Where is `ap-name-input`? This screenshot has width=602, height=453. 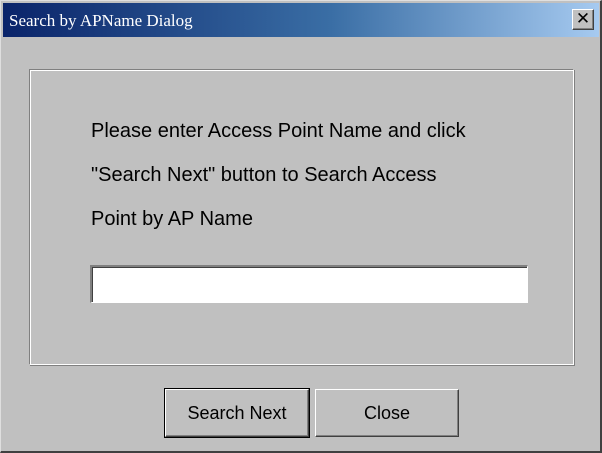 ap-name-input is located at coordinates (309, 284).